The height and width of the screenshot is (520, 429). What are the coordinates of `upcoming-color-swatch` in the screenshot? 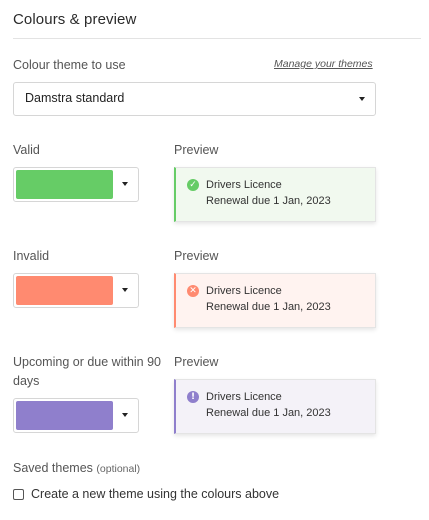 It's located at (64, 415).